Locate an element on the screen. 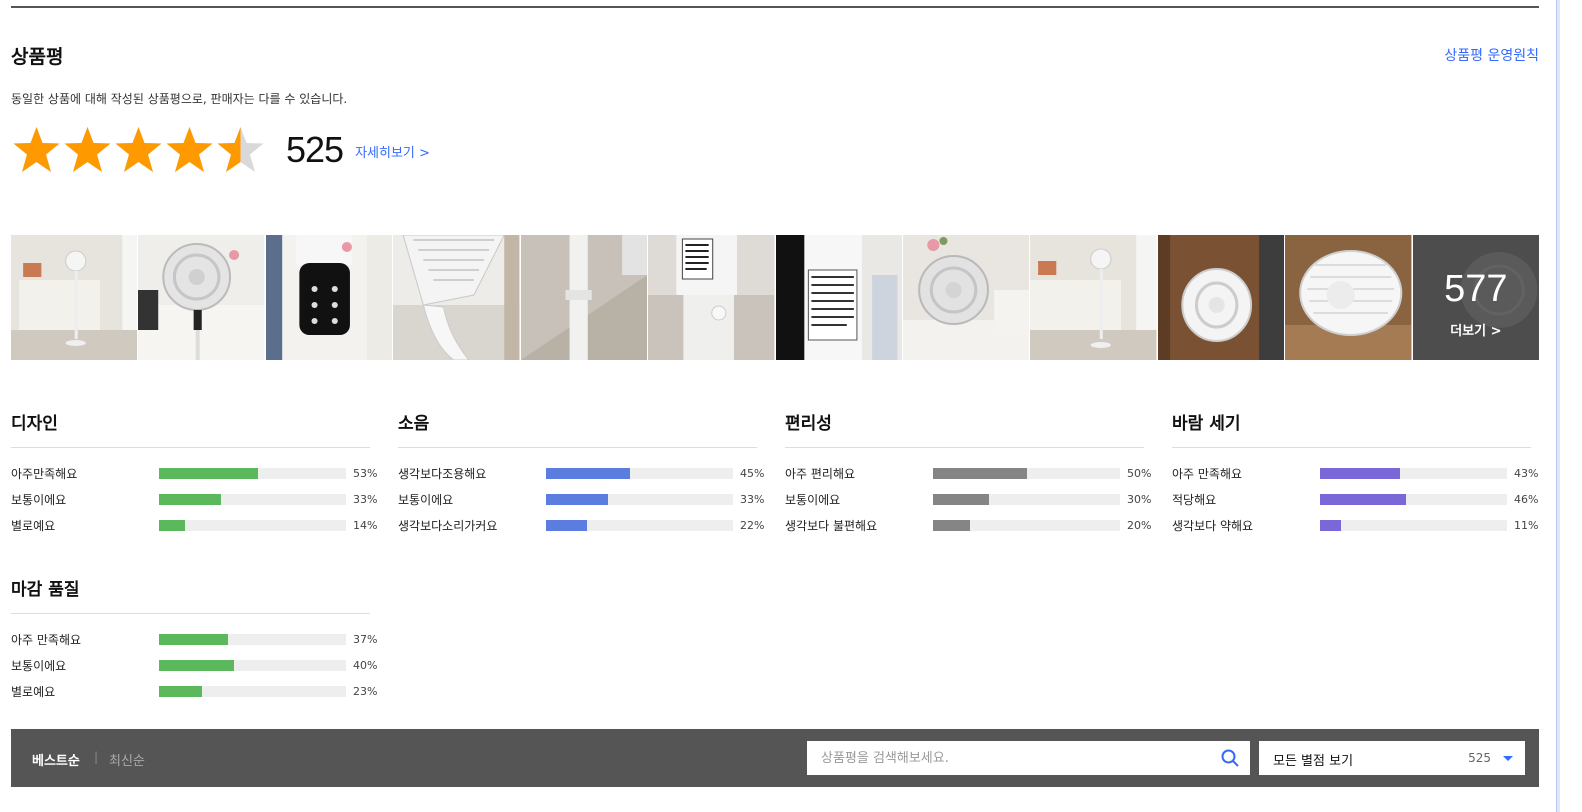 This screenshot has width=1582, height=812. survey-convenience: 편리성 아주 편리해요 50% 보통이에요 30% 생각보다 불편해요 20% is located at coordinates (970, 473).